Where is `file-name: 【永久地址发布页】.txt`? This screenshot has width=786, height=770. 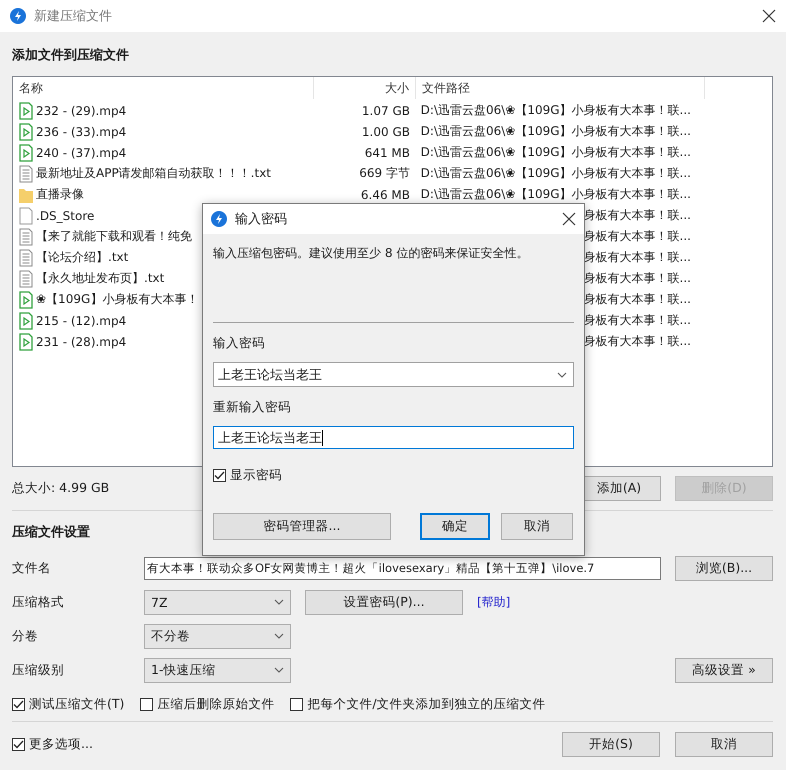
file-name: 【永久地址发布页】.txt is located at coordinates (100, 278).